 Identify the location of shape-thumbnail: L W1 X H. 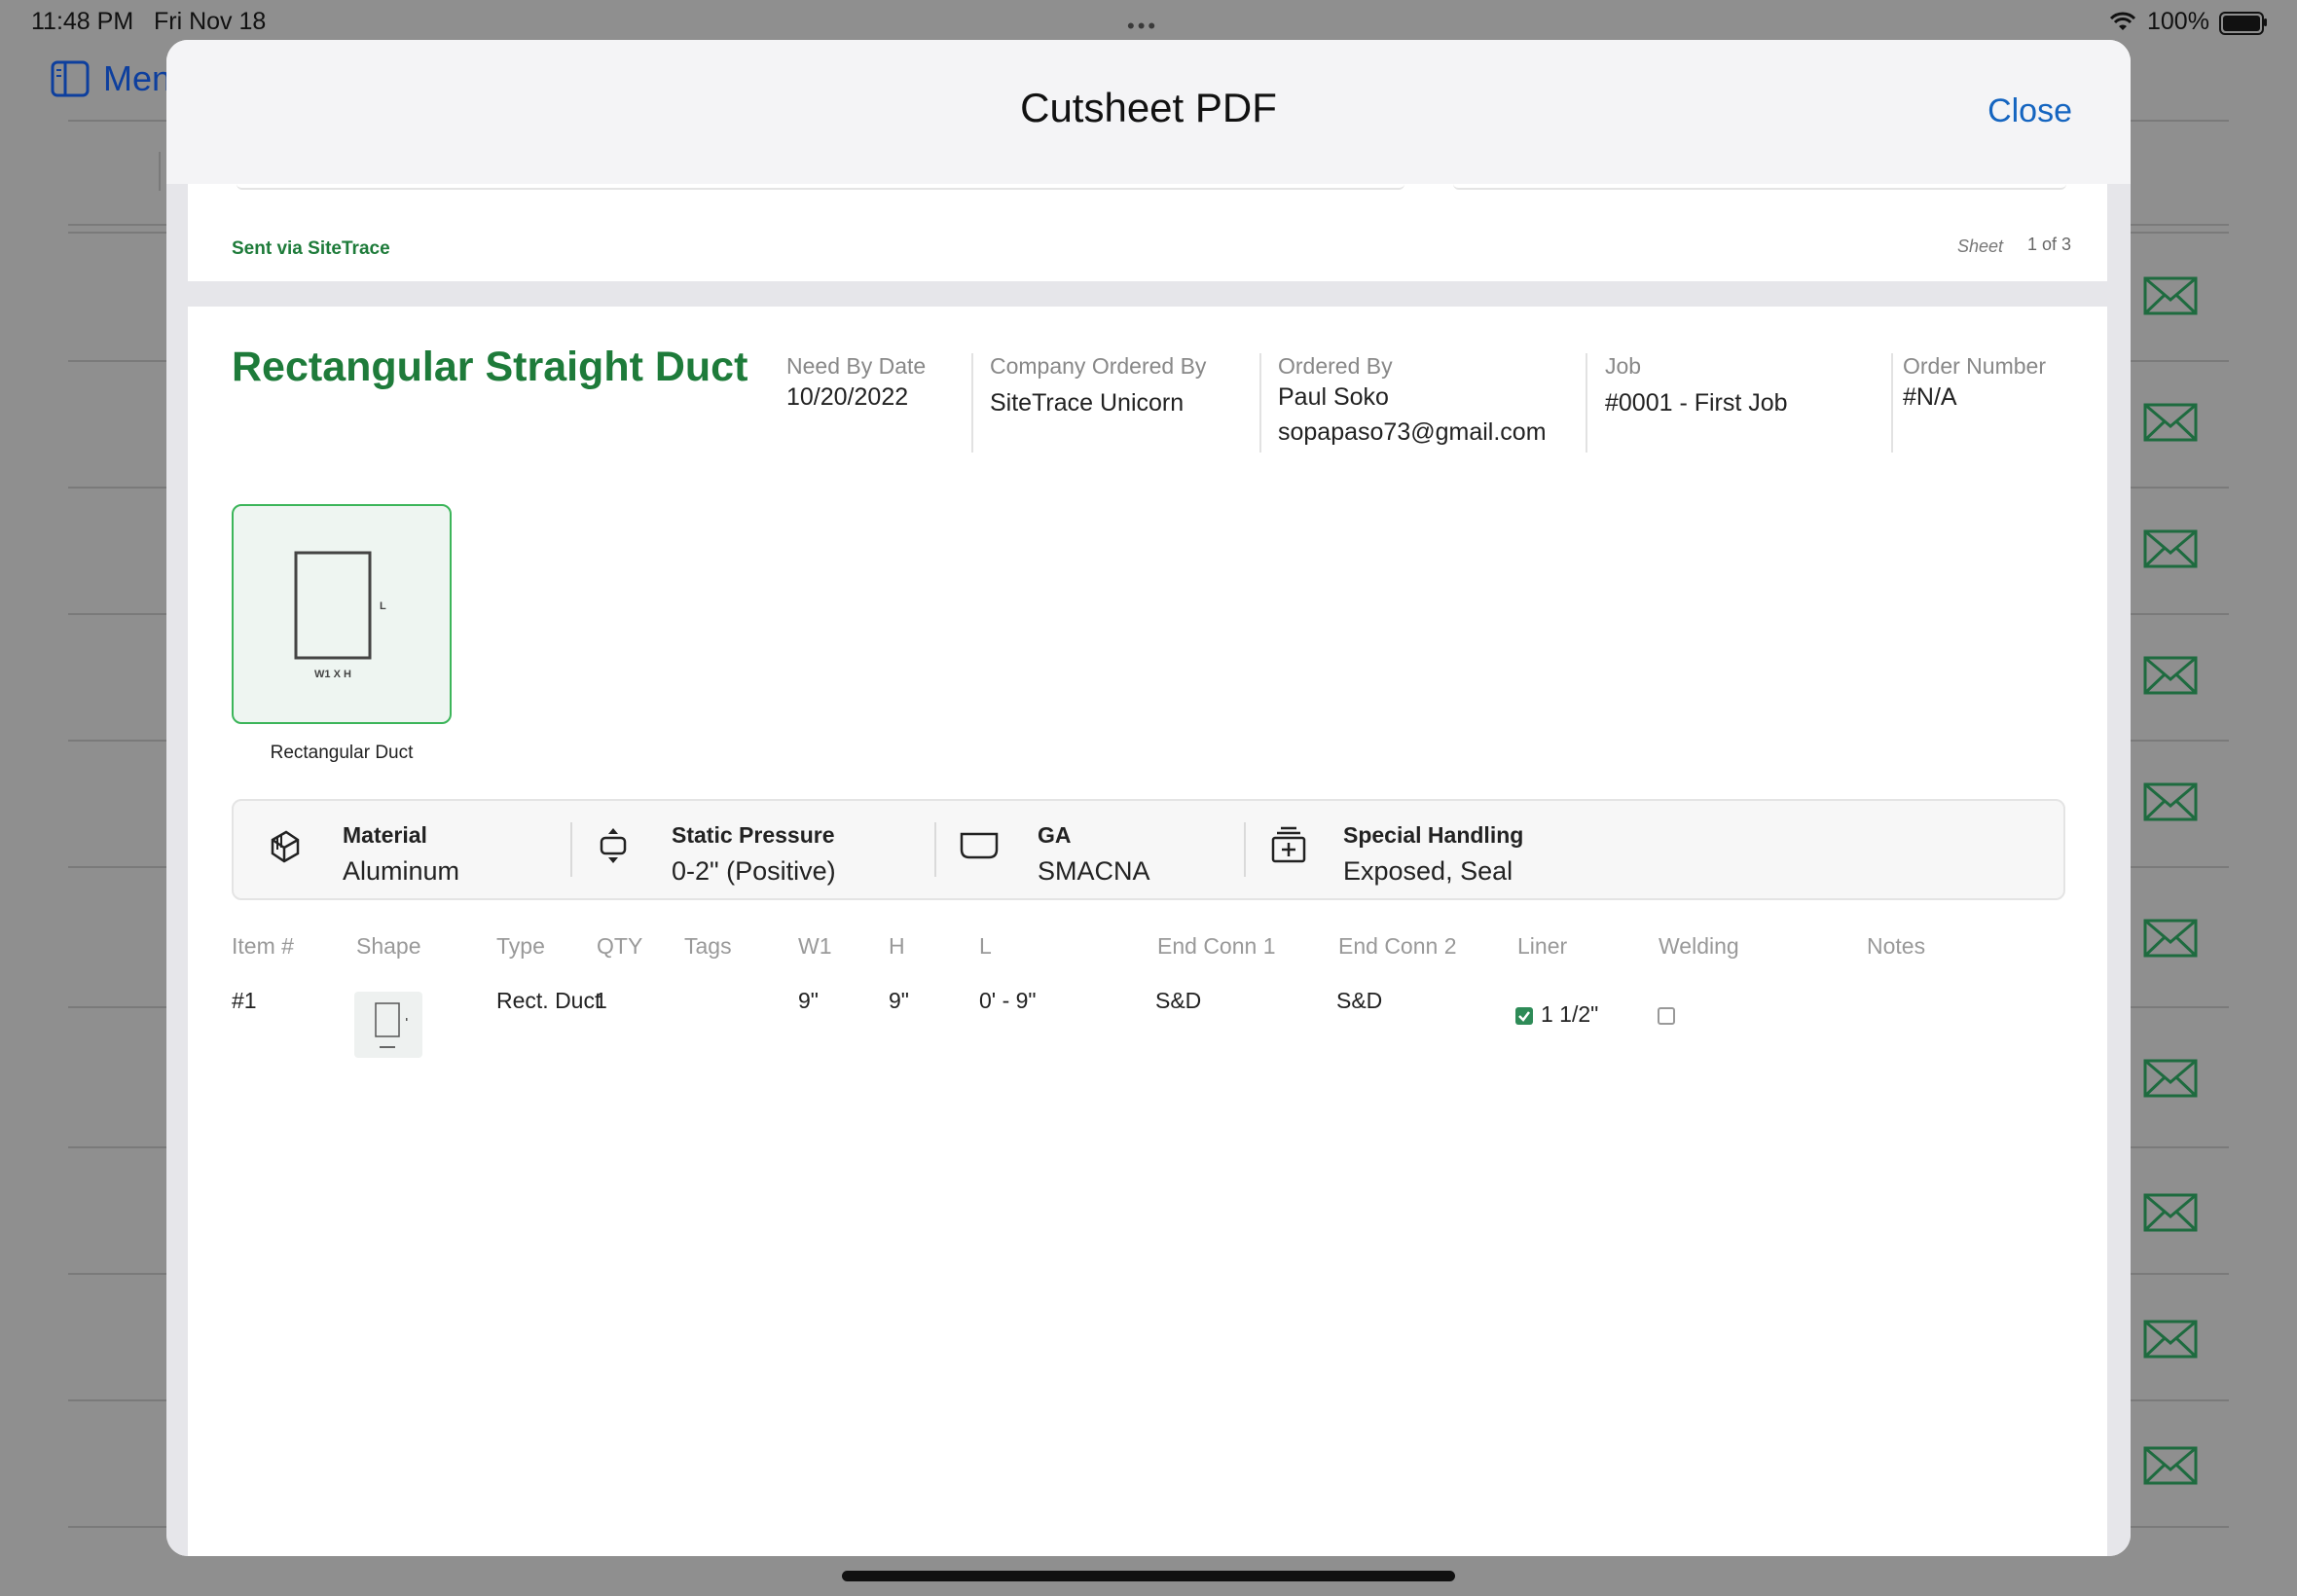
(342, 614).